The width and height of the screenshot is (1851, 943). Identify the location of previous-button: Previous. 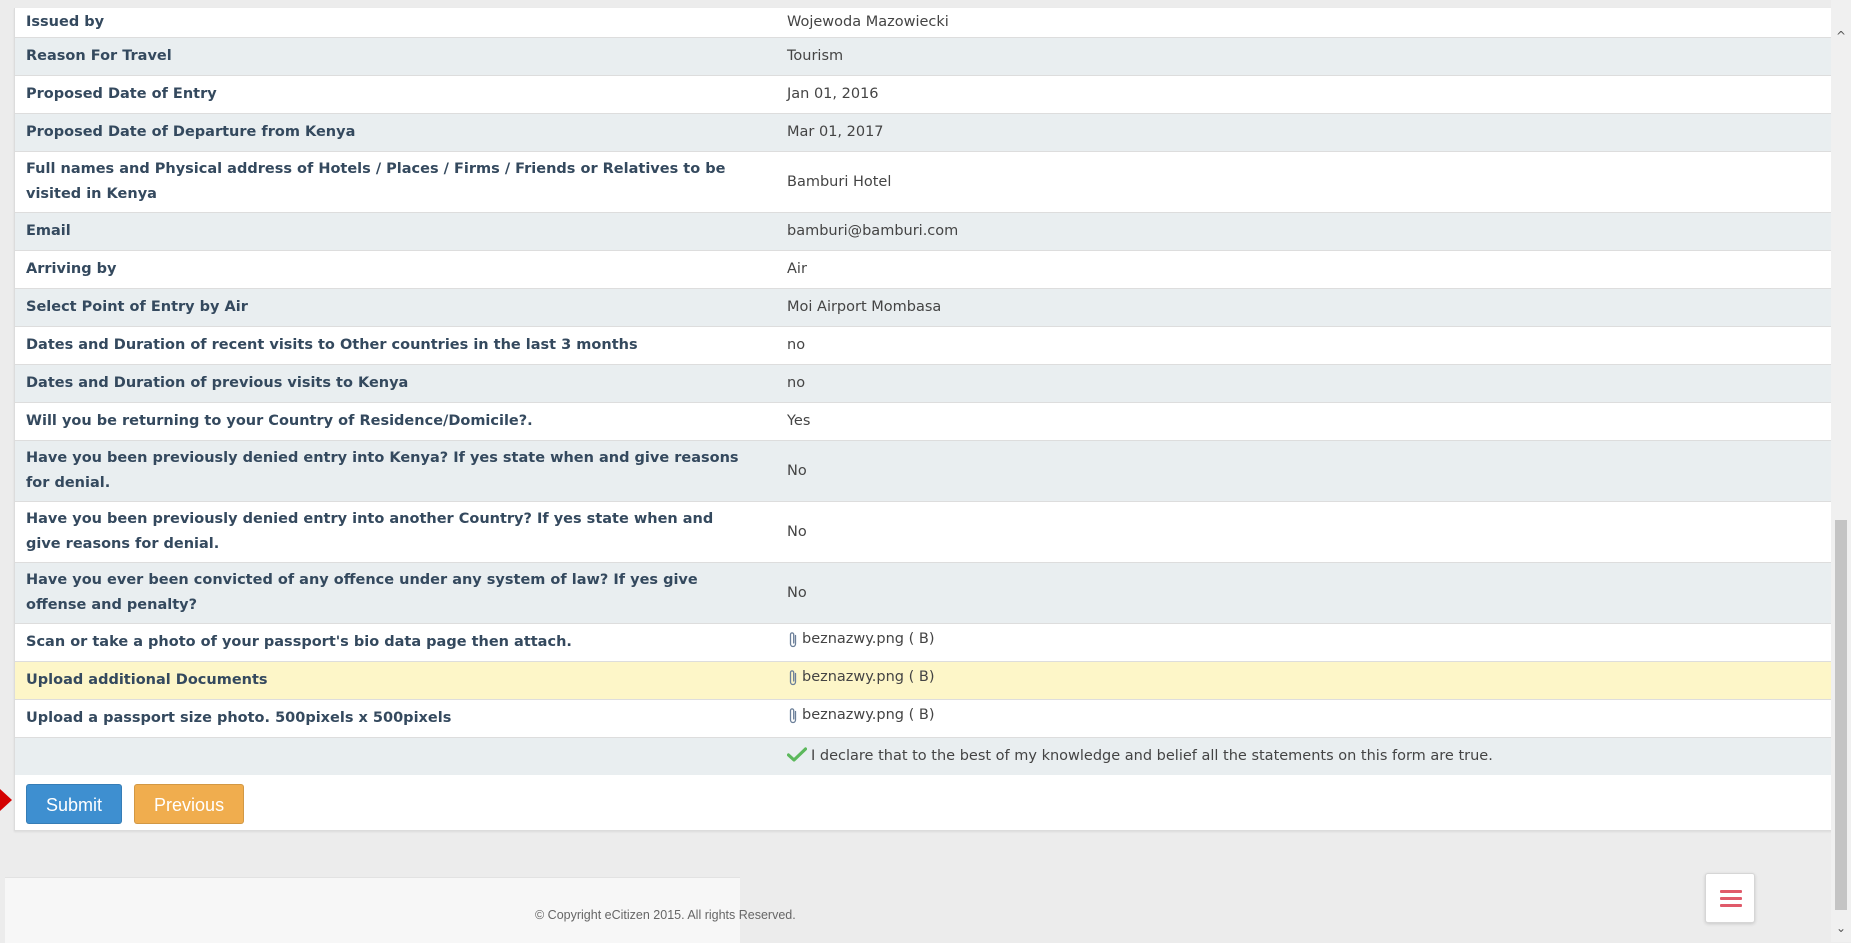
(189, 804).